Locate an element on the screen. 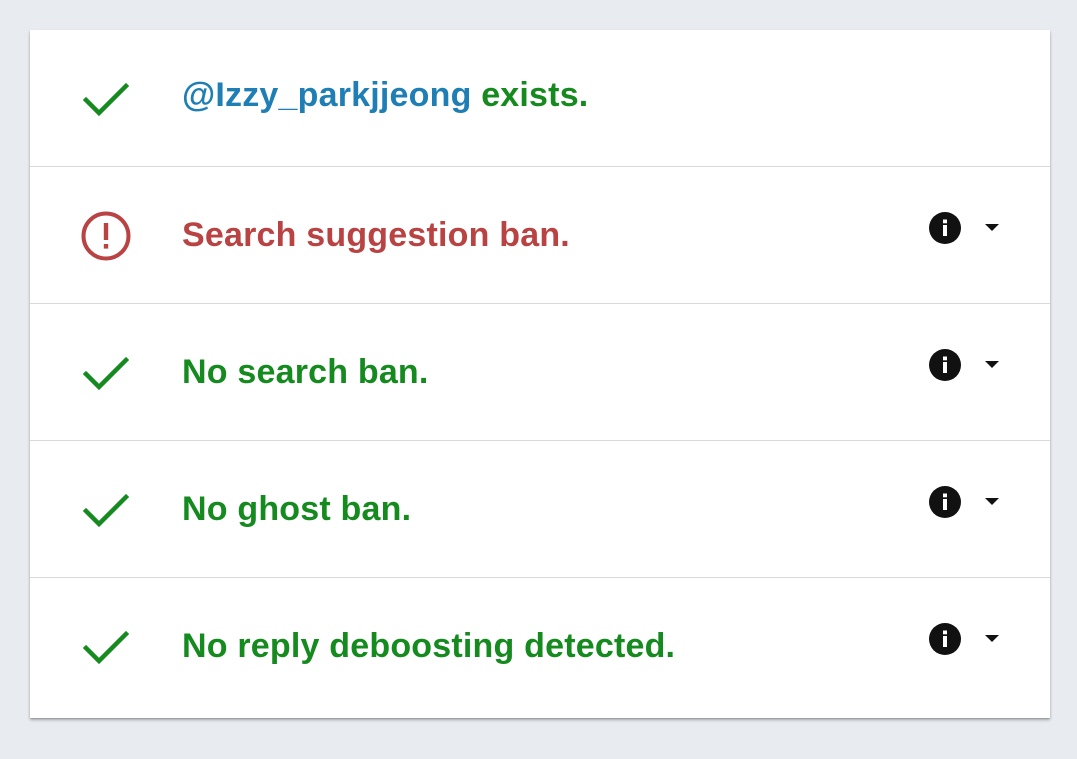 The image size is (1077, 759). result-text: @Izzy_parkjjeong exists. is located at coordinates (385, 98).